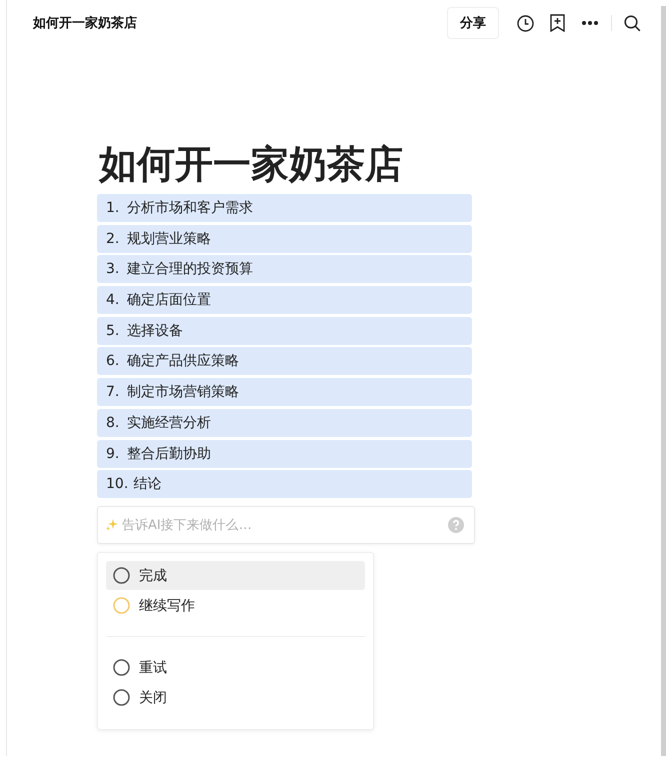 This screenshot has width=666, height=769. Describe the element at coordinates (147, 484) in the screenshot. I see `list-text: 结论` at that location.